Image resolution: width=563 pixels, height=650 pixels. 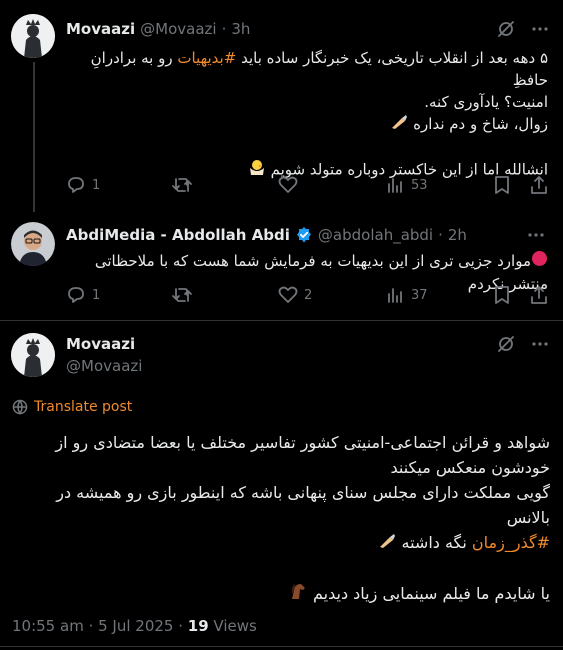 I want to click on action-bar: 1 2 37, so click(x=307, y=296).